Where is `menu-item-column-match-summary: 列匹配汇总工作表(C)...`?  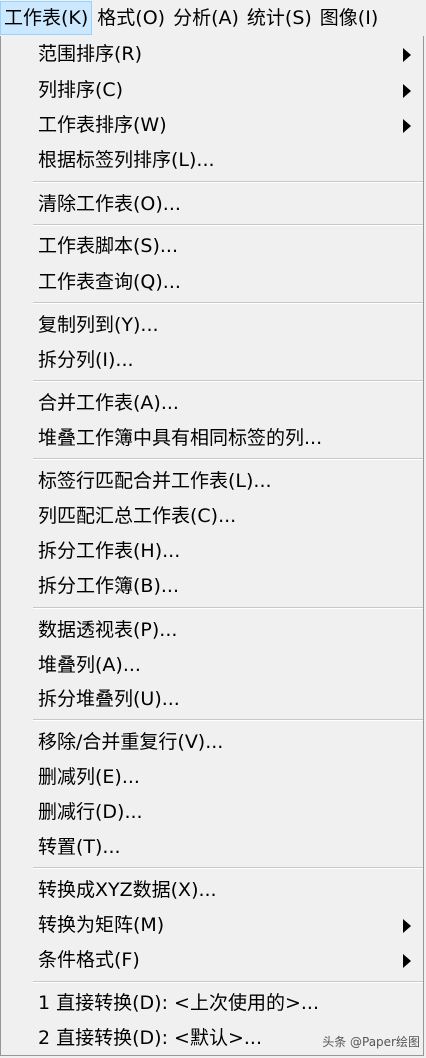 menu-item-column-match-summary: 列匹配汇总工作表(C)... is located at coordinates (212, 516).